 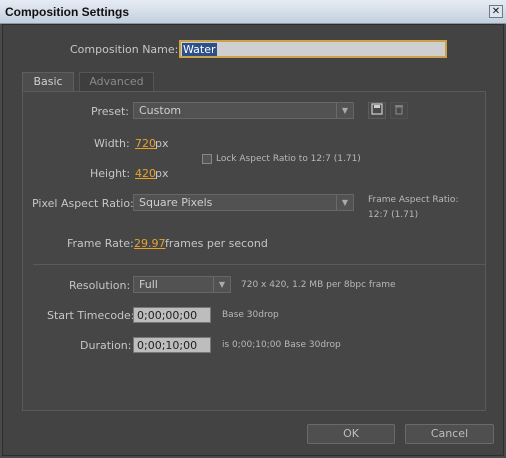 What do you see at coordinates (67, 12) in the screenshot?
I see `window-title: Composition Settings` at bounding box center [67, 12].